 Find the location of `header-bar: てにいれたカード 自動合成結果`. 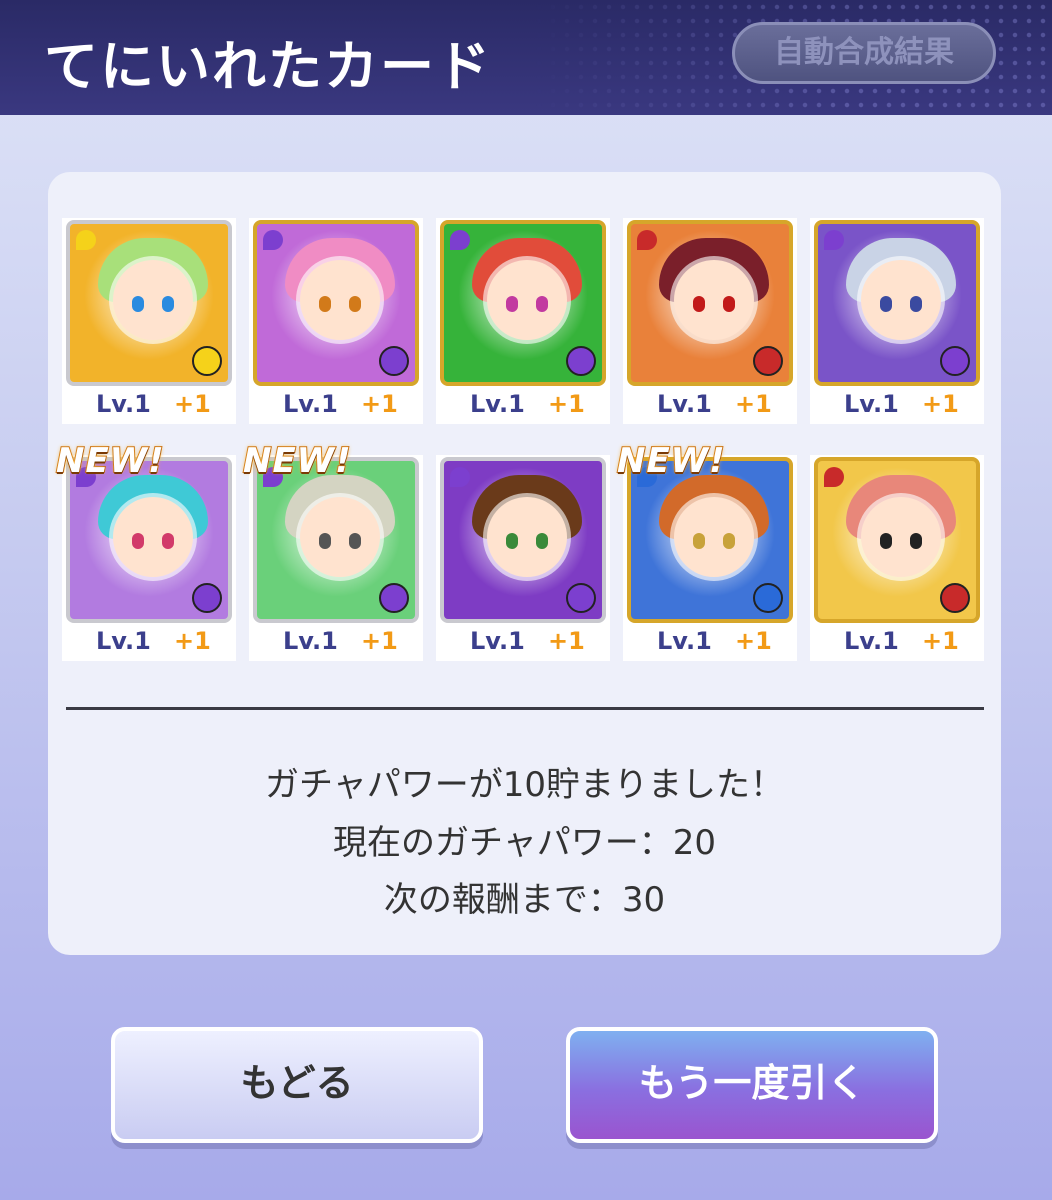

header-bar: てにいれたカード 自動合成結果 is located at coordinates (526, 57).